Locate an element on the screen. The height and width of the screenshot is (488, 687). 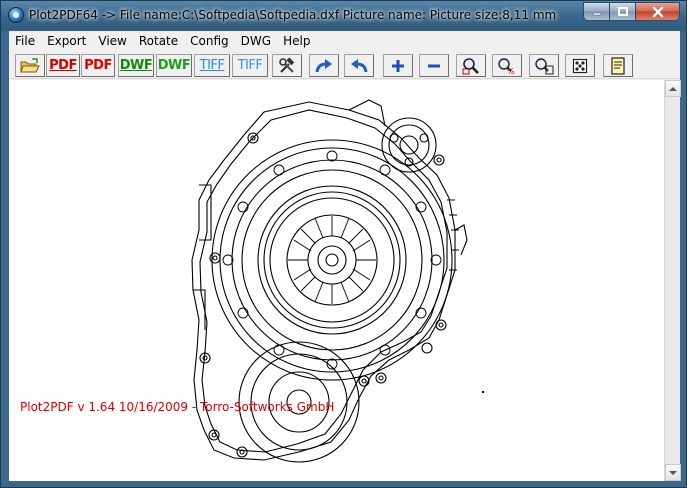
maximize-icon is located at coordinates (622, 11).